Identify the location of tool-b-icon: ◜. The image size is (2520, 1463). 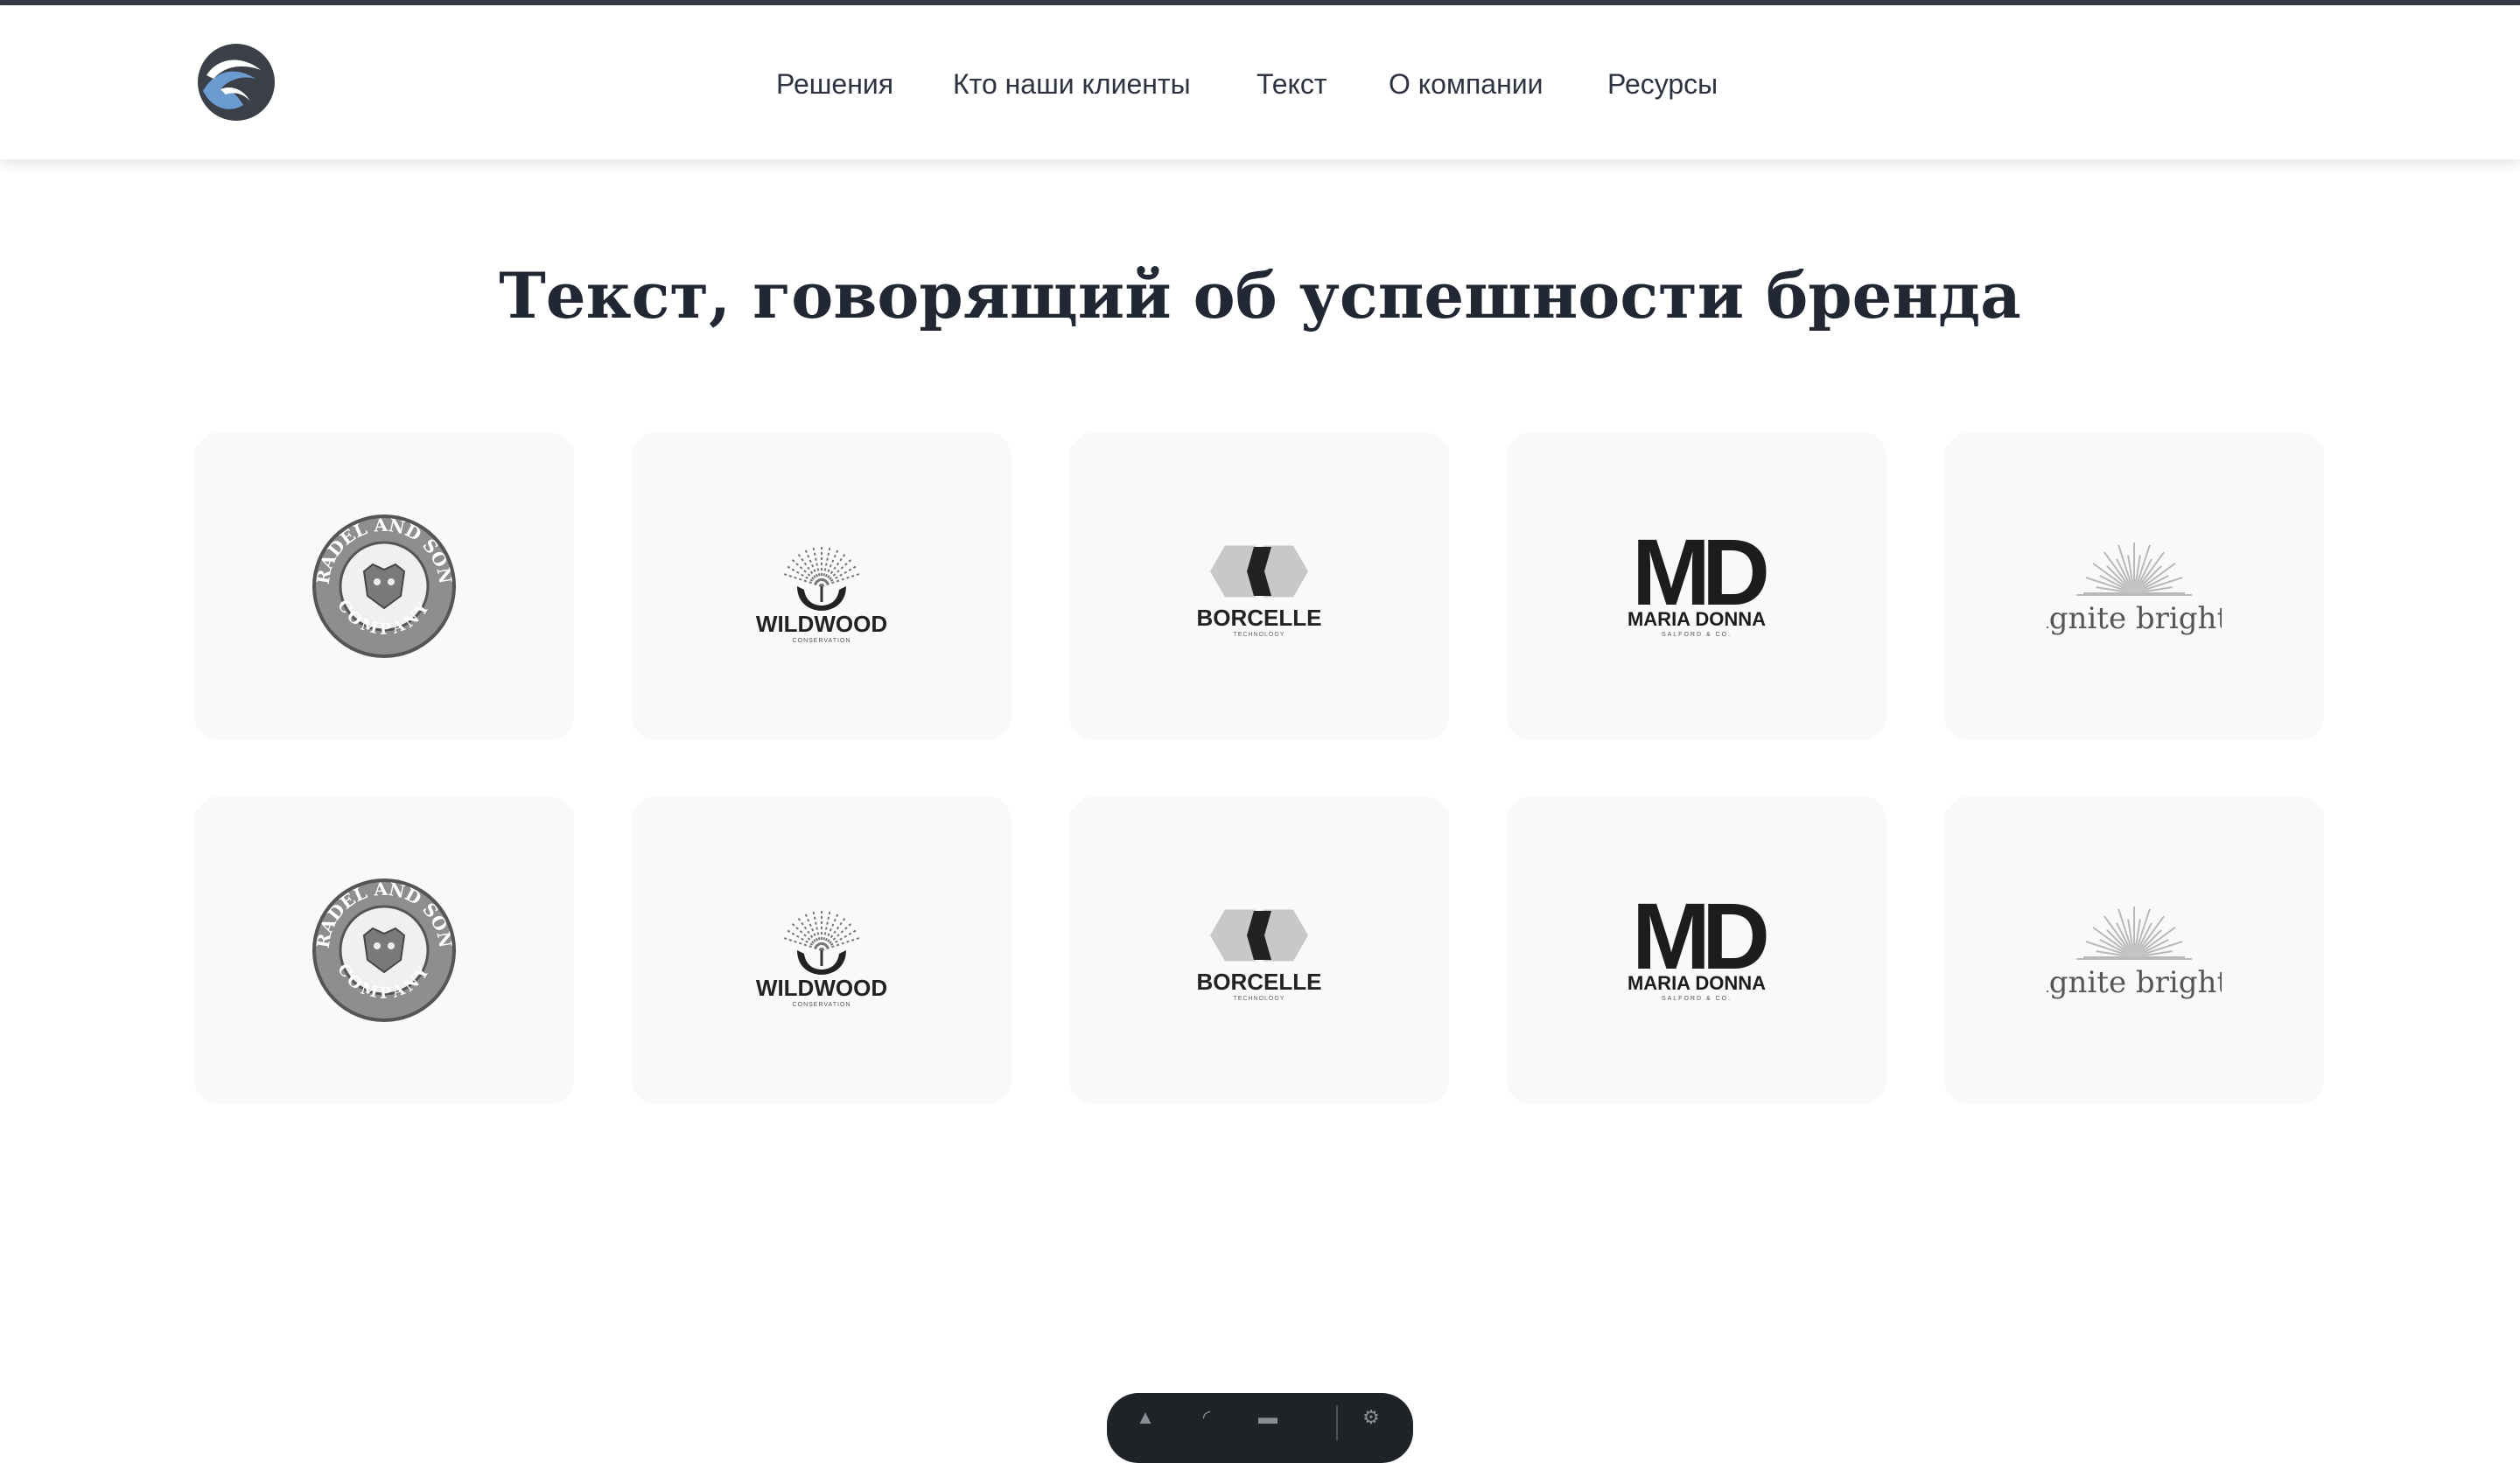
(1206, 1417).